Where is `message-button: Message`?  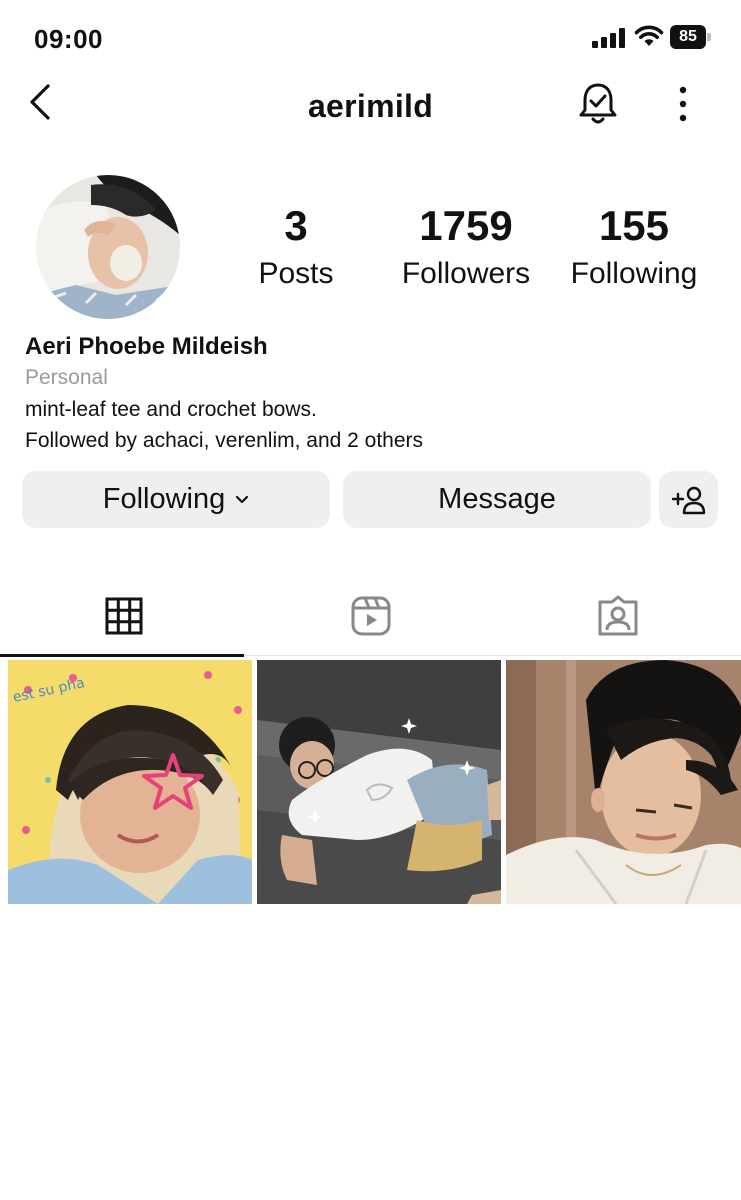
message-button: Message is located at coordinates (497, 499).